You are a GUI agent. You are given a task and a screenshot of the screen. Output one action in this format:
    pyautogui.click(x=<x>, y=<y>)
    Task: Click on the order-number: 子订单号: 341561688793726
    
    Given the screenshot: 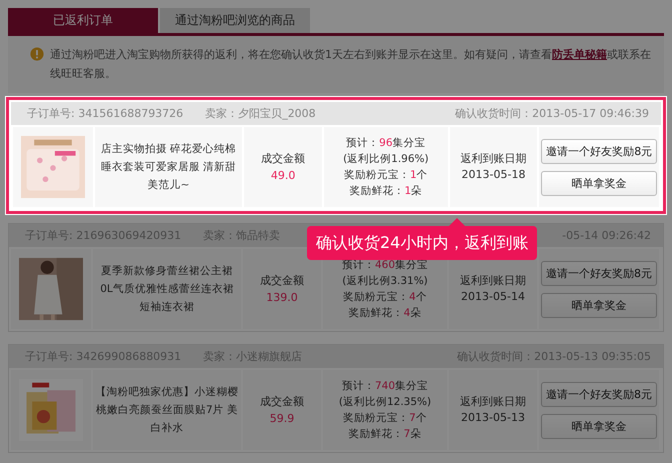 What is the action you would take?
    pyautogui.click(x=105, y=113)
    